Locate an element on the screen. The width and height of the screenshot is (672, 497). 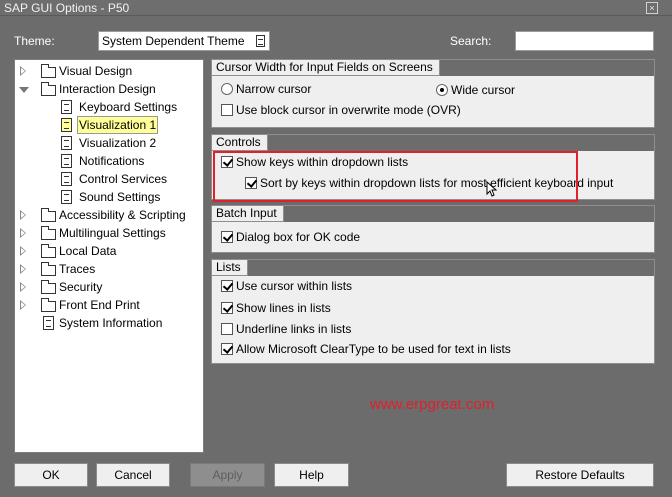
tree-item-visualization-2: Visualization 2 is located at coordinates (109, 143).